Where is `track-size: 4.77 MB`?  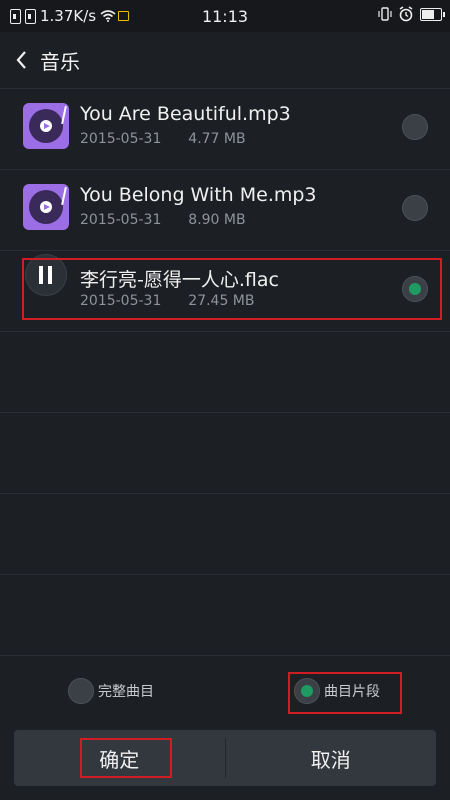 track-size: 4.77 MB is located at coordinates (217, 139).